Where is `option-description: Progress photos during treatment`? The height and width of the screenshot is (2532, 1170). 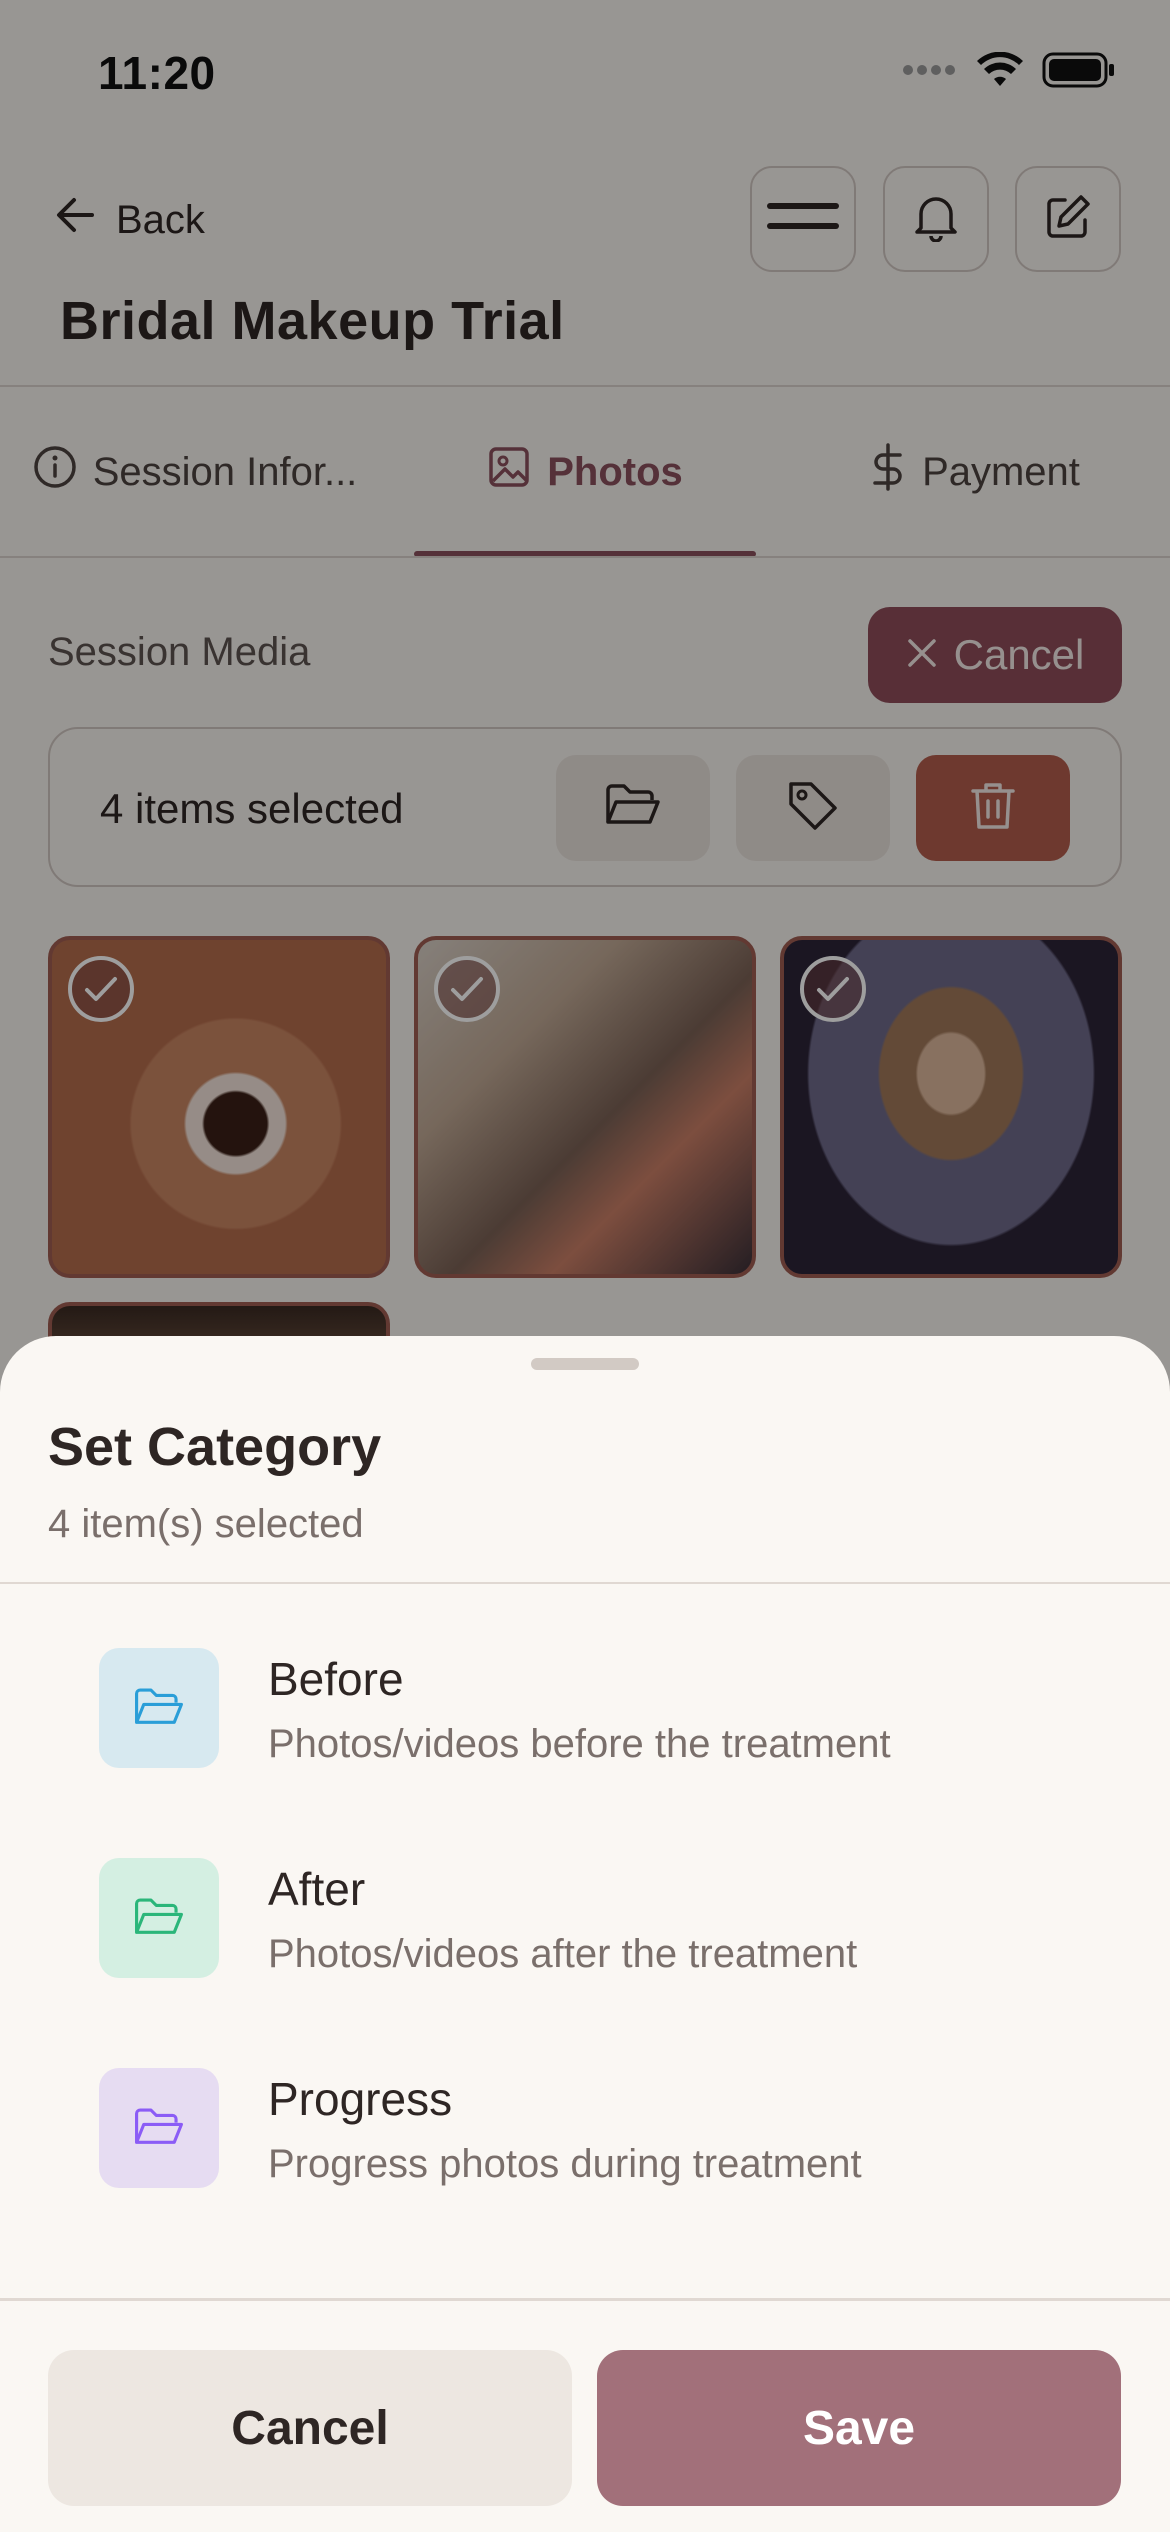
option-description: Progress photos during treatment is located at coordinates (565, 2164).